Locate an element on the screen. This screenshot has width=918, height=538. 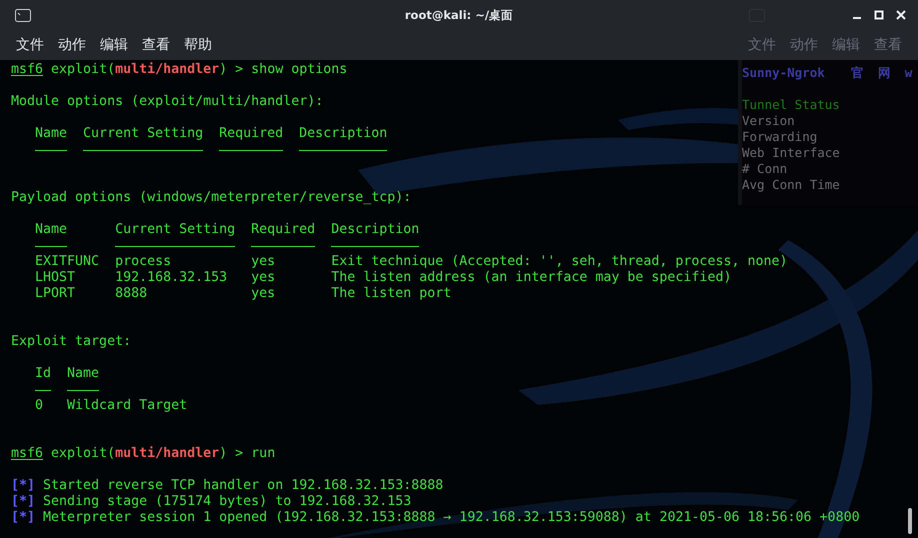
header-text: 网 is located at coordinates (884, 73).